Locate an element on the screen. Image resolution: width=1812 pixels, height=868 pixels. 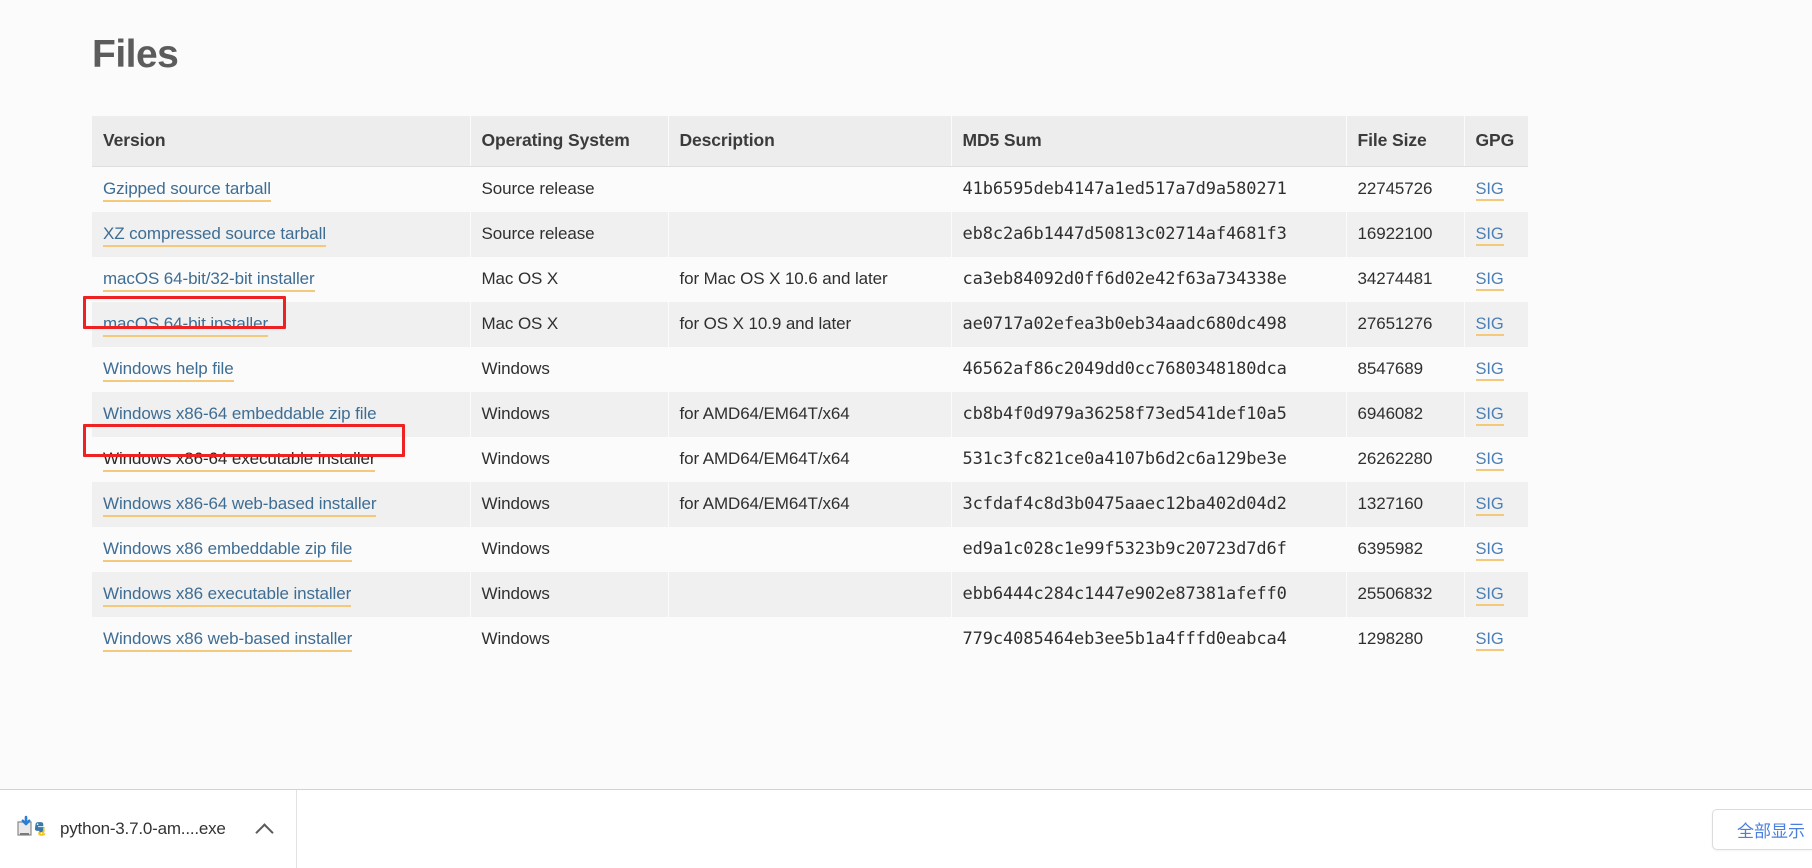
cell-md5-sum: cb8b4f0d979a36258f73ed541def10a5 is located at coordinates (1149, 414).